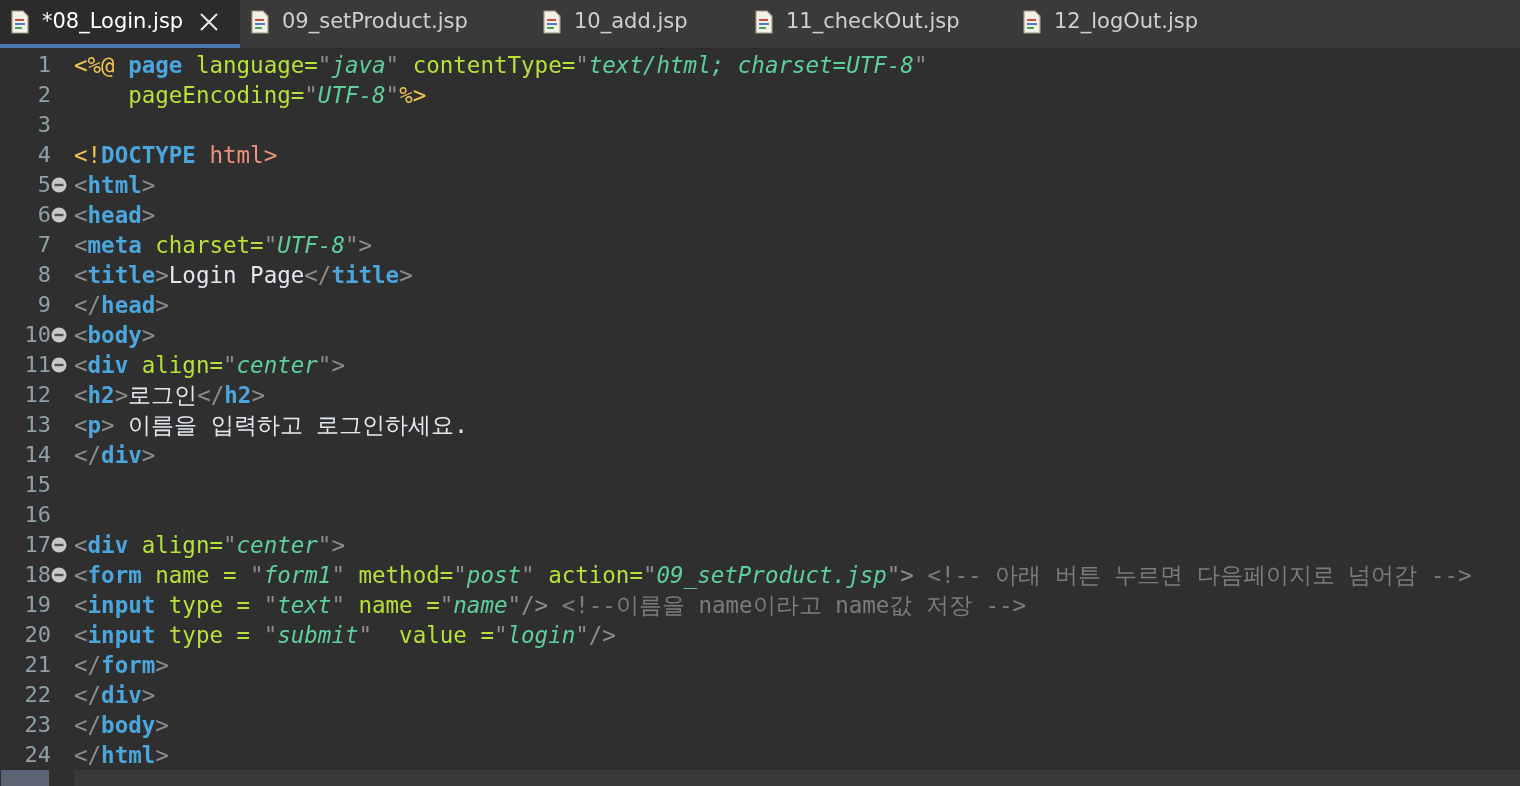 This screenshot has width=1520, height=786. I want to click on code-line: <form name = "form1" method="post" action="09_setProduct.jsp"> <!-- 아래 버튼 누르면 다음페이지로 넘어감 -->, so click(773, 575).